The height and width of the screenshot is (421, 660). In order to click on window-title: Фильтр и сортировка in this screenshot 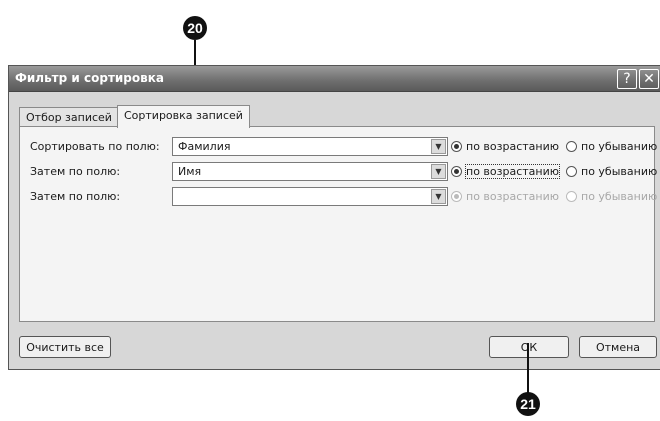, I will do `click(89, 78)`.